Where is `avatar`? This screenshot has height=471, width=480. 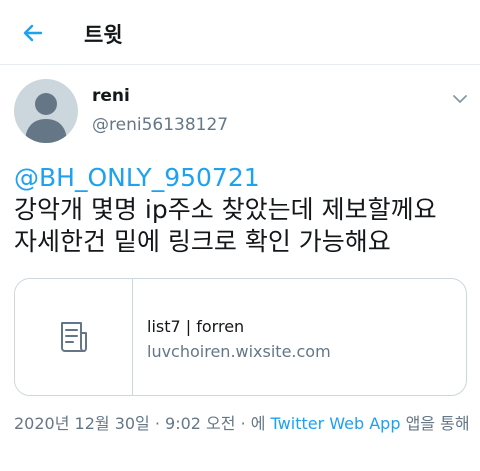
avatar is located at coordinates (46, 111).